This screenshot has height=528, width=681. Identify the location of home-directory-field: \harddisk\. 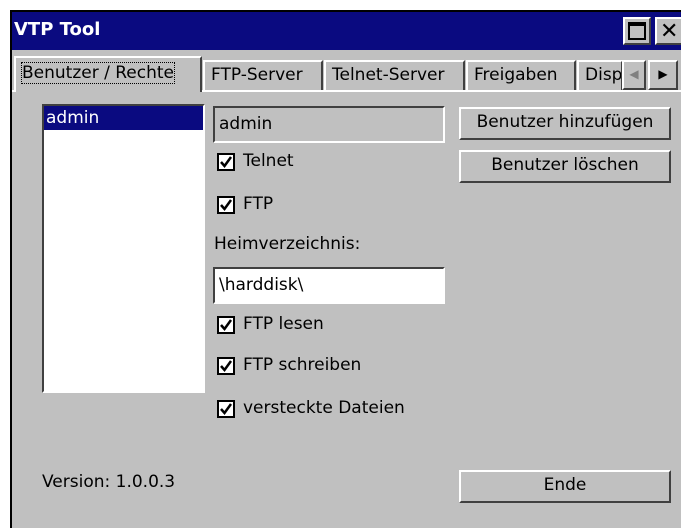
(329, 285).